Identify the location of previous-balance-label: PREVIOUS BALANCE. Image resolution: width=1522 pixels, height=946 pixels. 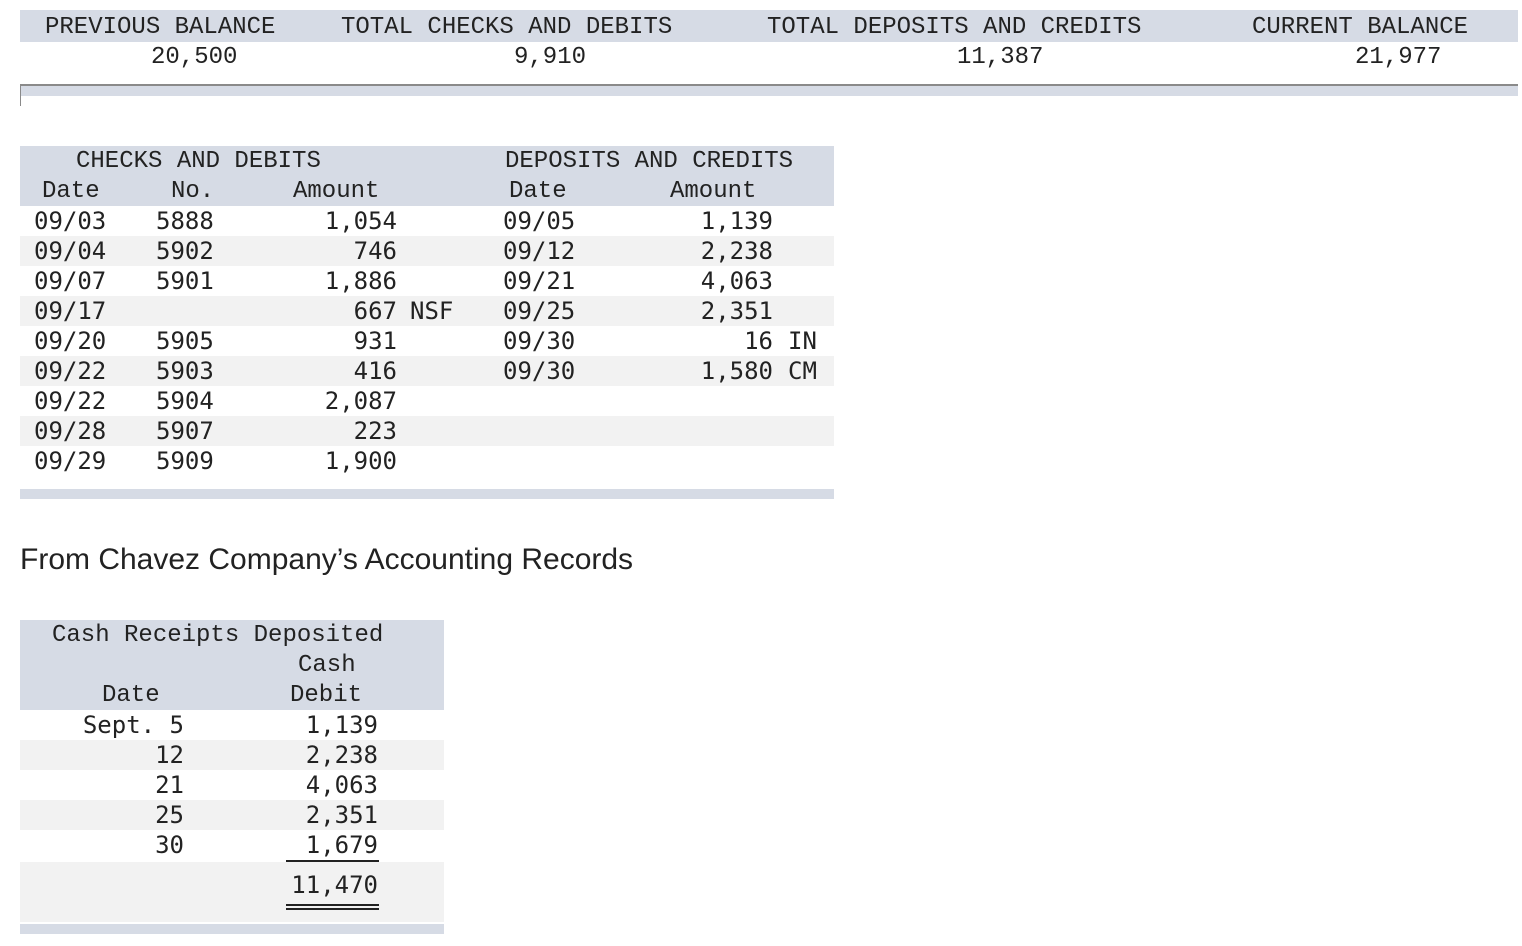
(160, 27).